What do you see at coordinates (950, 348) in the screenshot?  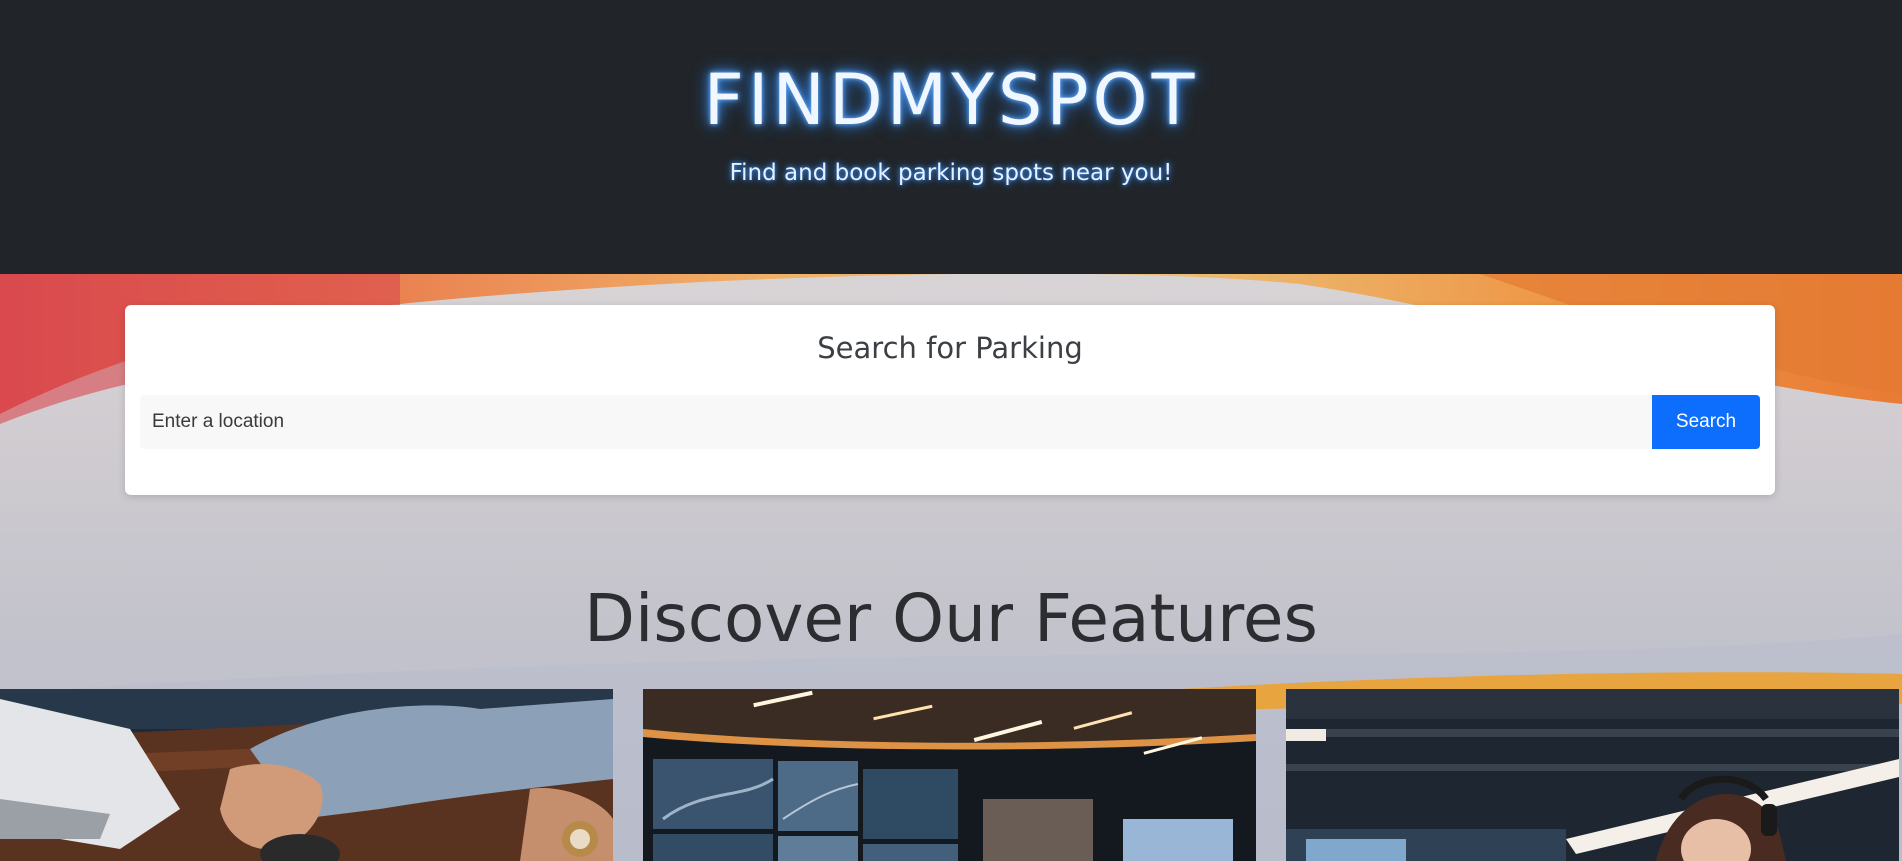 I see `search-title: Search for Parking` at bounding box center [950, 348].